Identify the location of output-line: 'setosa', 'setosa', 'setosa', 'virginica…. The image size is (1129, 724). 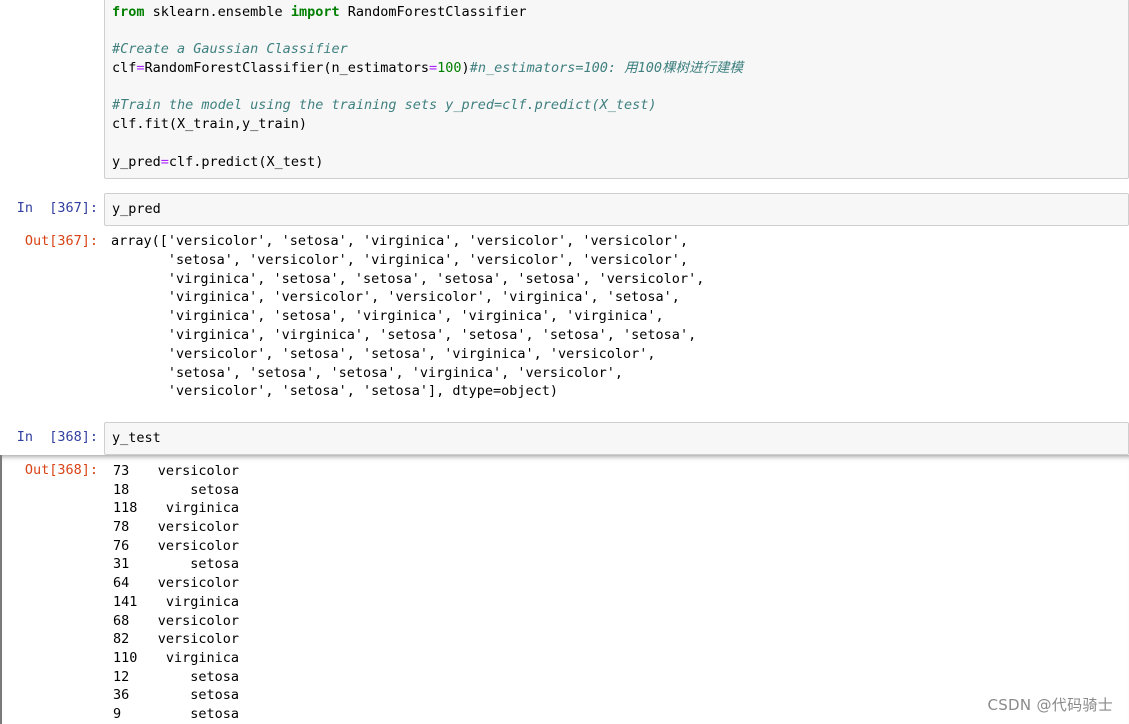
(367, 372).